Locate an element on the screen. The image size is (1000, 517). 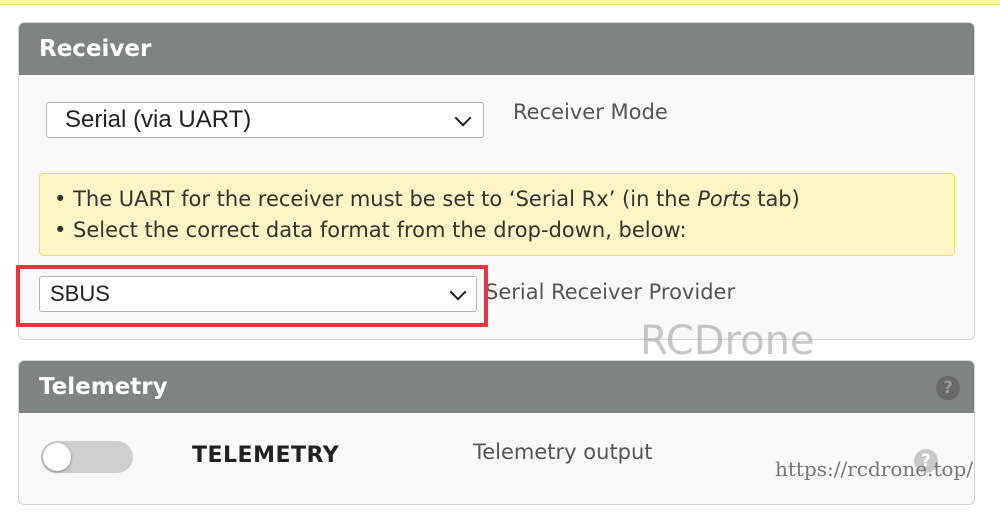
telemetry-description: Telemetry output is located at coordinates (563, 452).